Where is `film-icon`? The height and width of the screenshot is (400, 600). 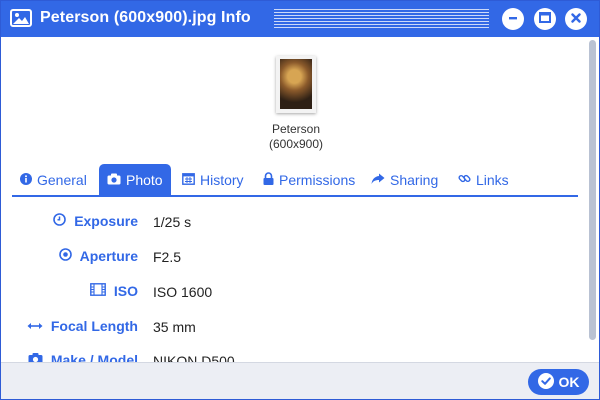 film-icon is located at coordinates (101, 291).